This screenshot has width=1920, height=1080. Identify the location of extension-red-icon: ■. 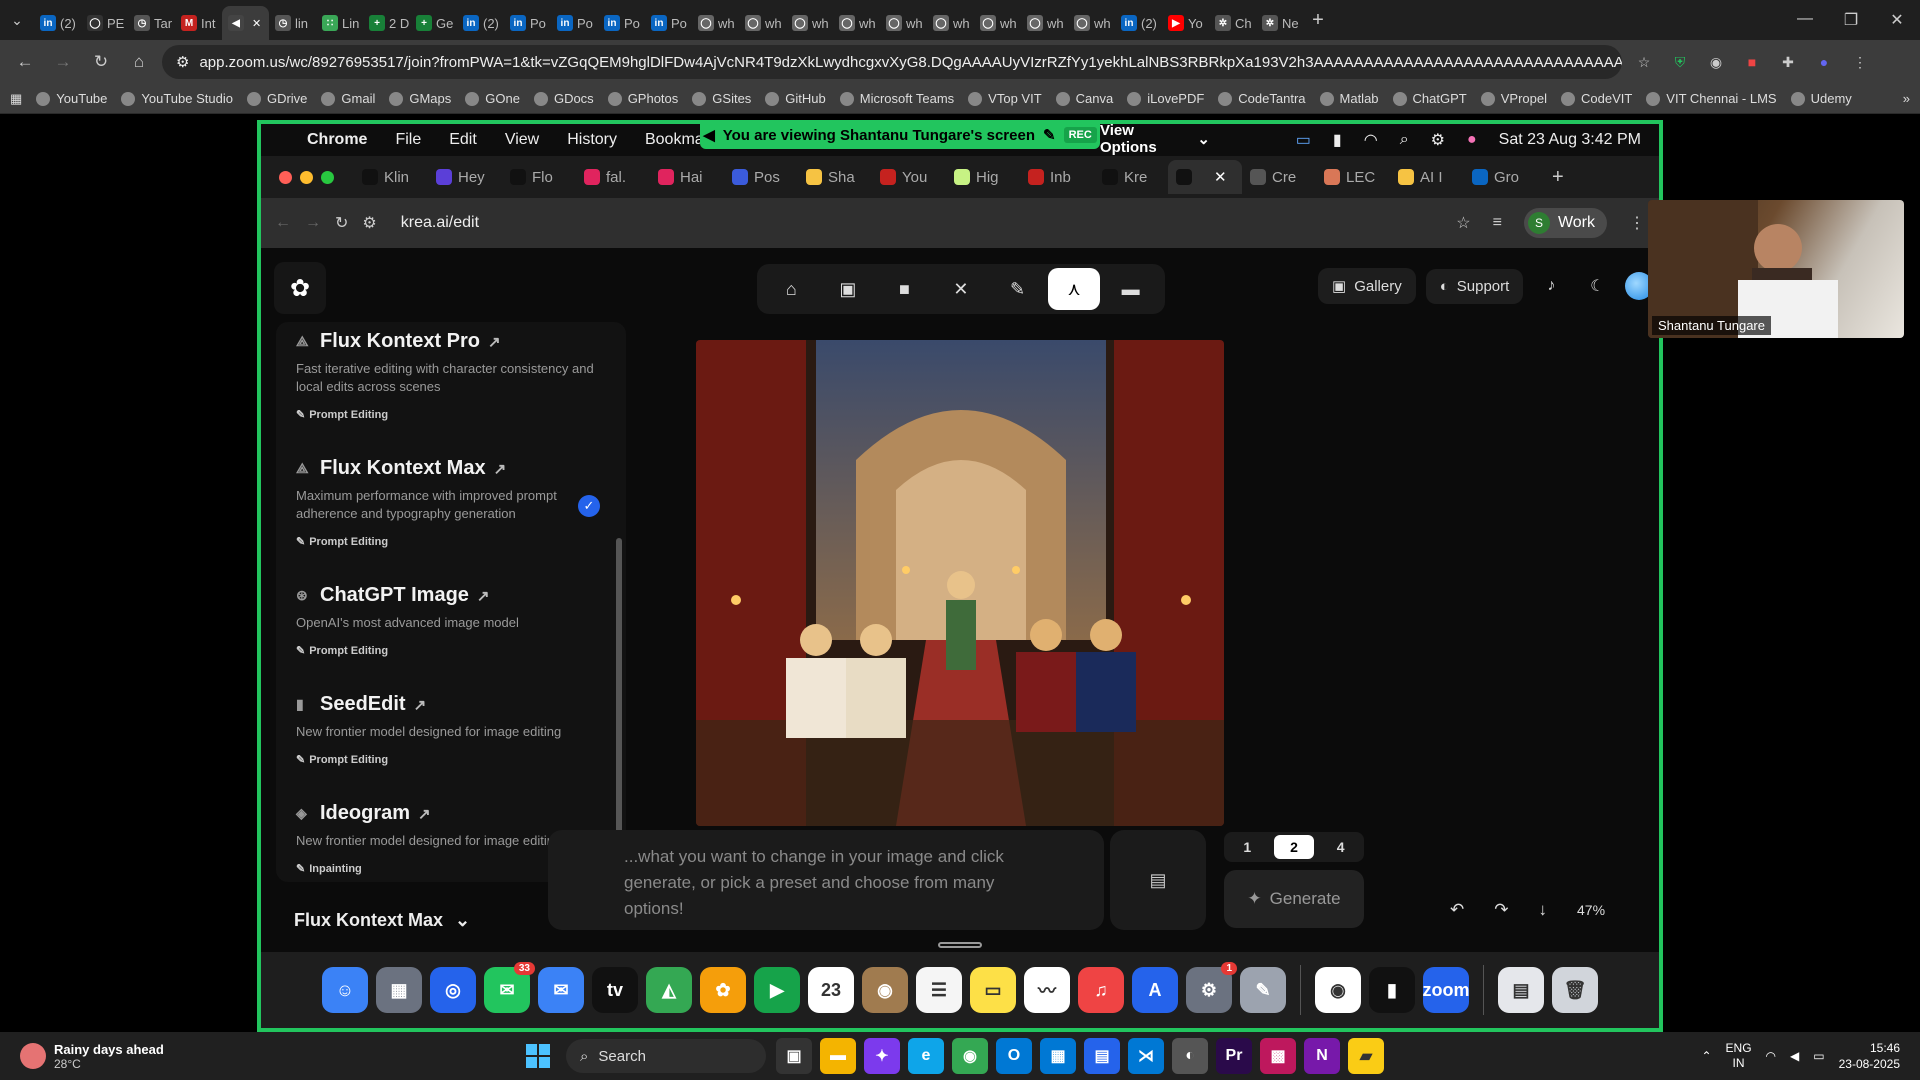
(1752, 62).